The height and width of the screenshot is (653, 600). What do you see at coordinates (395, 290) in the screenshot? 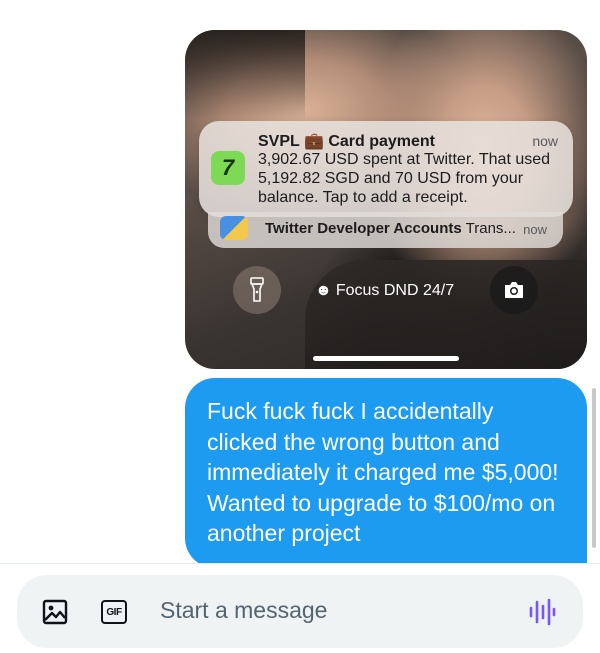
I see `focus-label: Focus DND 24/7` at bounding box center [395, 290].